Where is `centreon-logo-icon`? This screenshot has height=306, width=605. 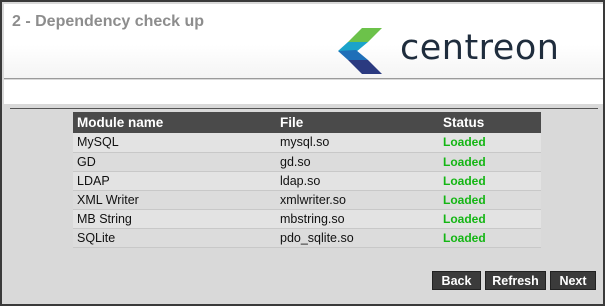 centreon-logo-icon is located at coordinates (360, 51).